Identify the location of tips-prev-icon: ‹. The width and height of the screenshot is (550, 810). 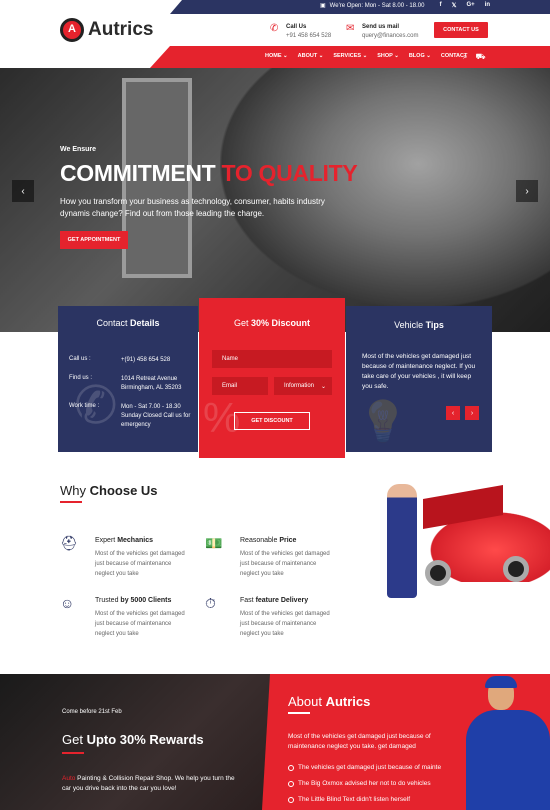
(453, 413).